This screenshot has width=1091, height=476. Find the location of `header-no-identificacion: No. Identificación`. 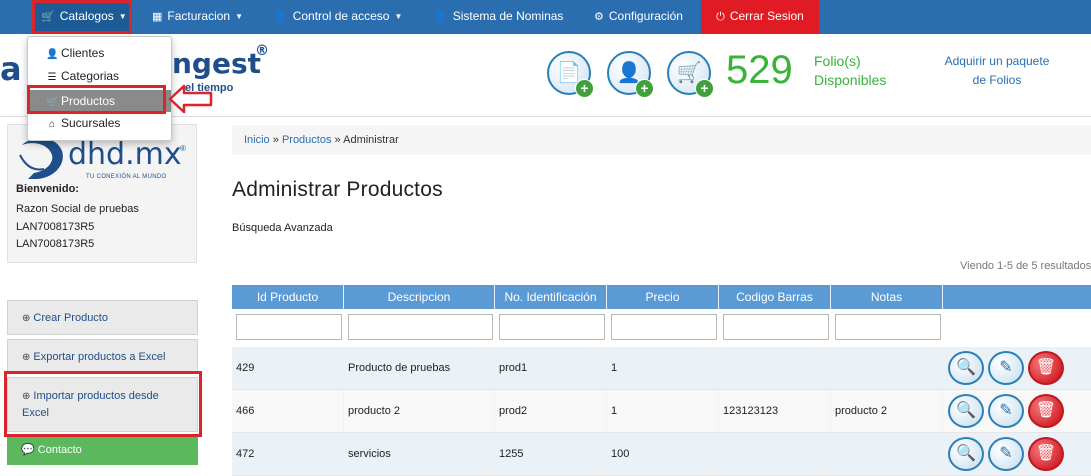

header-no-identificacion: No. Identificación is located at coordinates (551, 297).